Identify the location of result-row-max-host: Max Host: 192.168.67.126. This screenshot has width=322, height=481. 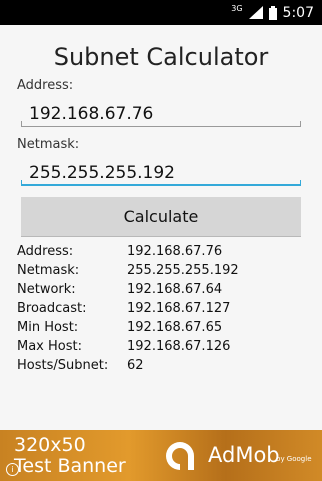
(162, 348).